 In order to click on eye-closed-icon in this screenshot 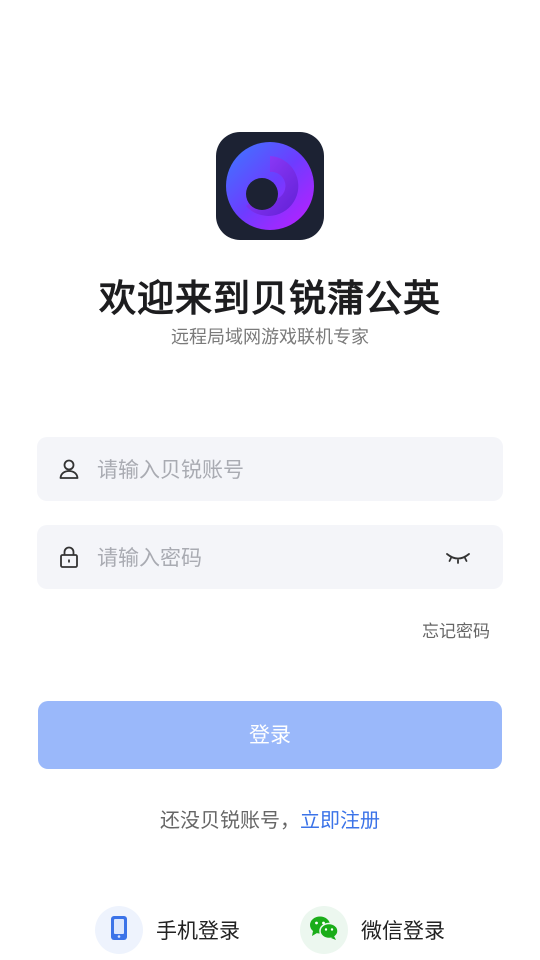, I will do `click(458, 557)`.